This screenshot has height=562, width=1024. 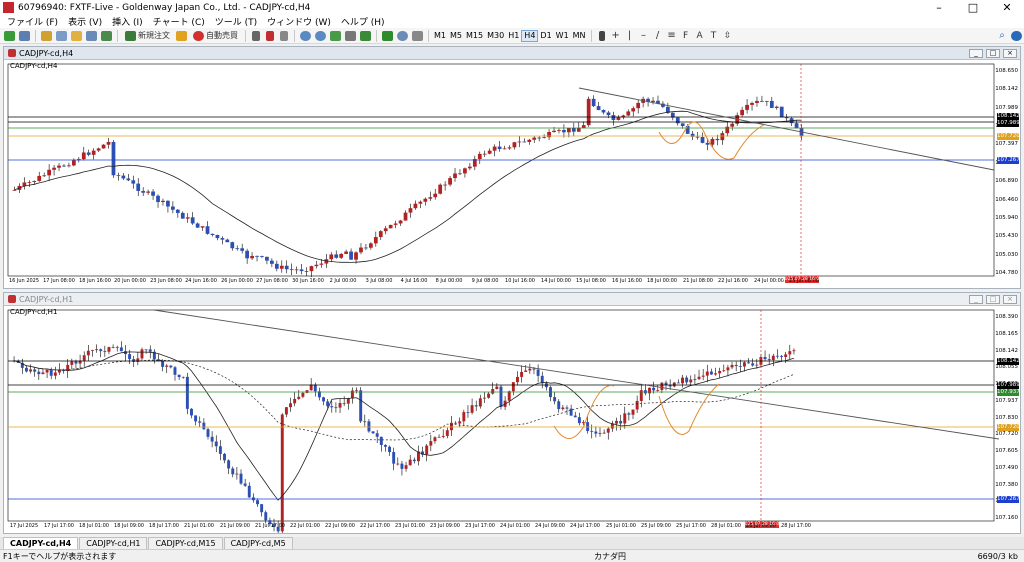 What do you see at coordinates (41, 543) in the screenshot?
I see `tab-cadjpy-h4: CADJPY-cd,H4` at bounding box center [41, 543].